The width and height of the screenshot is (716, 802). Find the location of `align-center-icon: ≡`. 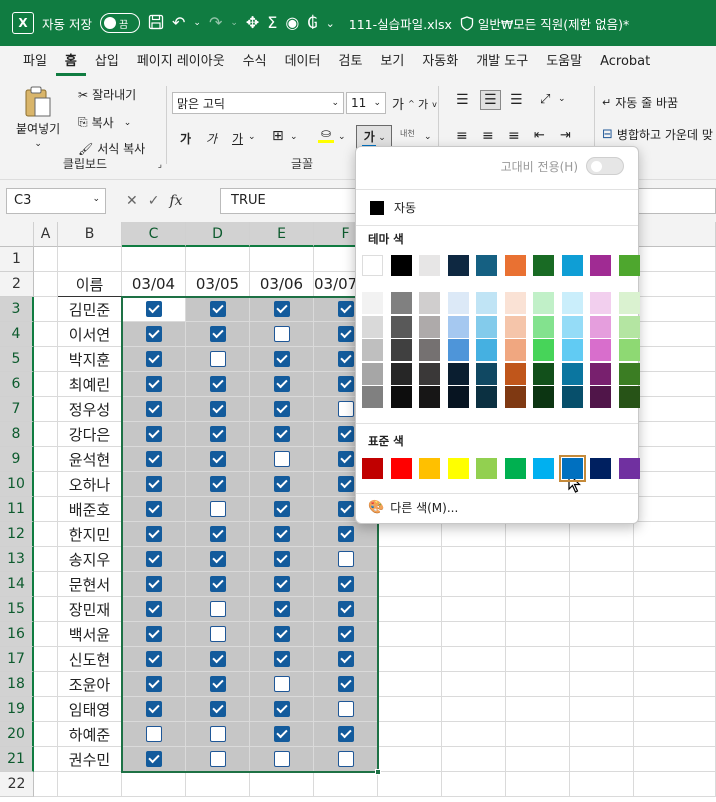

align-center-icon: ≡ is located at coordinates (488, 136).